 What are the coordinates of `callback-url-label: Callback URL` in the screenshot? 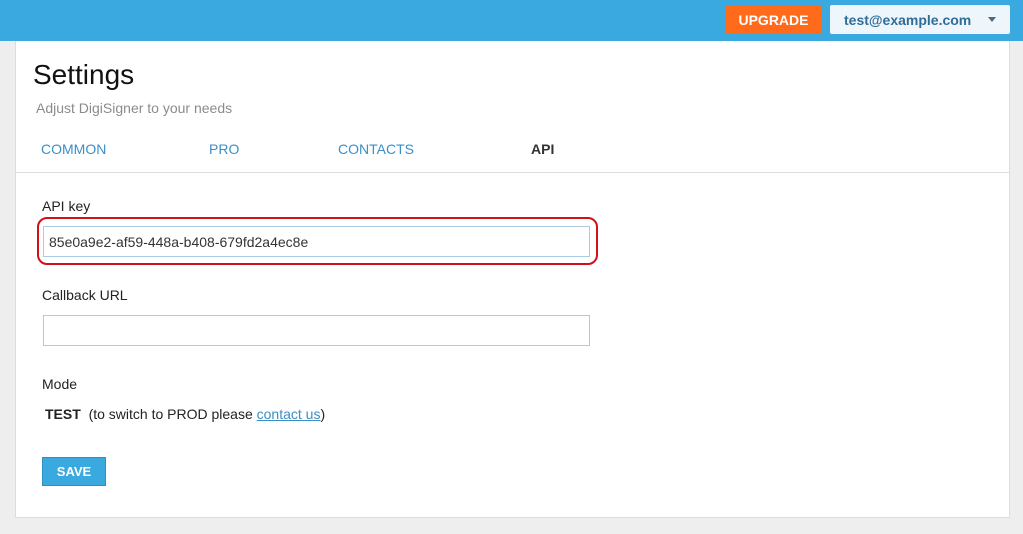 It's located at (85, 295).